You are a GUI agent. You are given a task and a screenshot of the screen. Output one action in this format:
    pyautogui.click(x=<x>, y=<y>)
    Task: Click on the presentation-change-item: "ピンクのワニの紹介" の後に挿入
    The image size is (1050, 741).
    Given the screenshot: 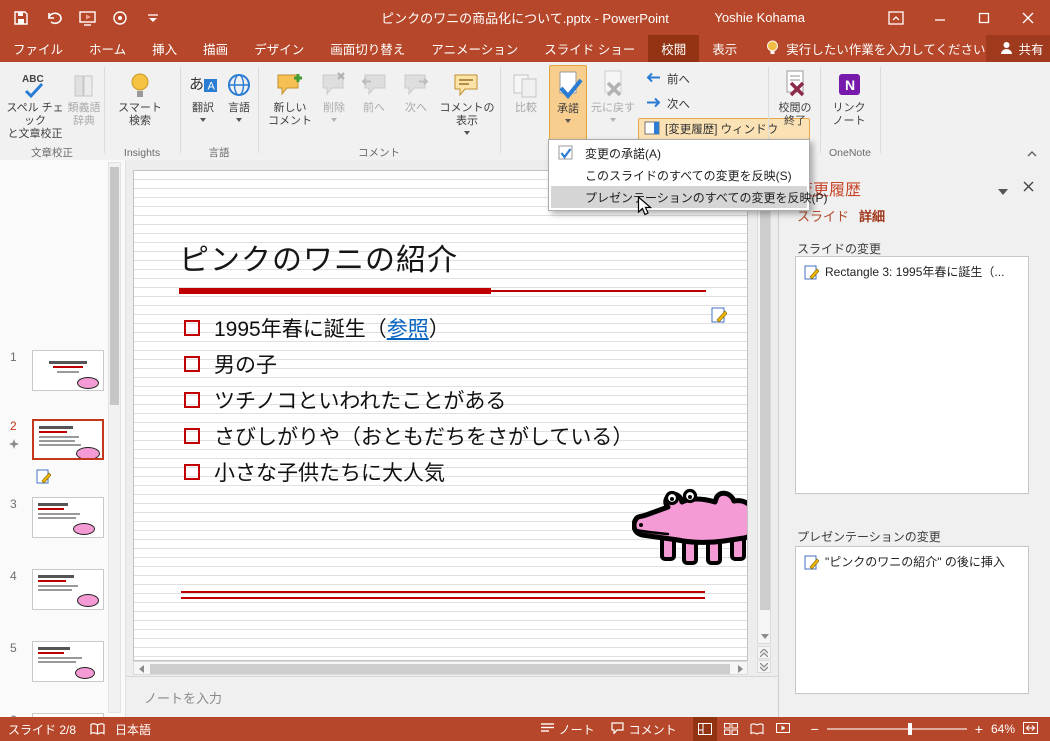 What is the action you would take?
    pyautogui.click(x=912, y=561)
    